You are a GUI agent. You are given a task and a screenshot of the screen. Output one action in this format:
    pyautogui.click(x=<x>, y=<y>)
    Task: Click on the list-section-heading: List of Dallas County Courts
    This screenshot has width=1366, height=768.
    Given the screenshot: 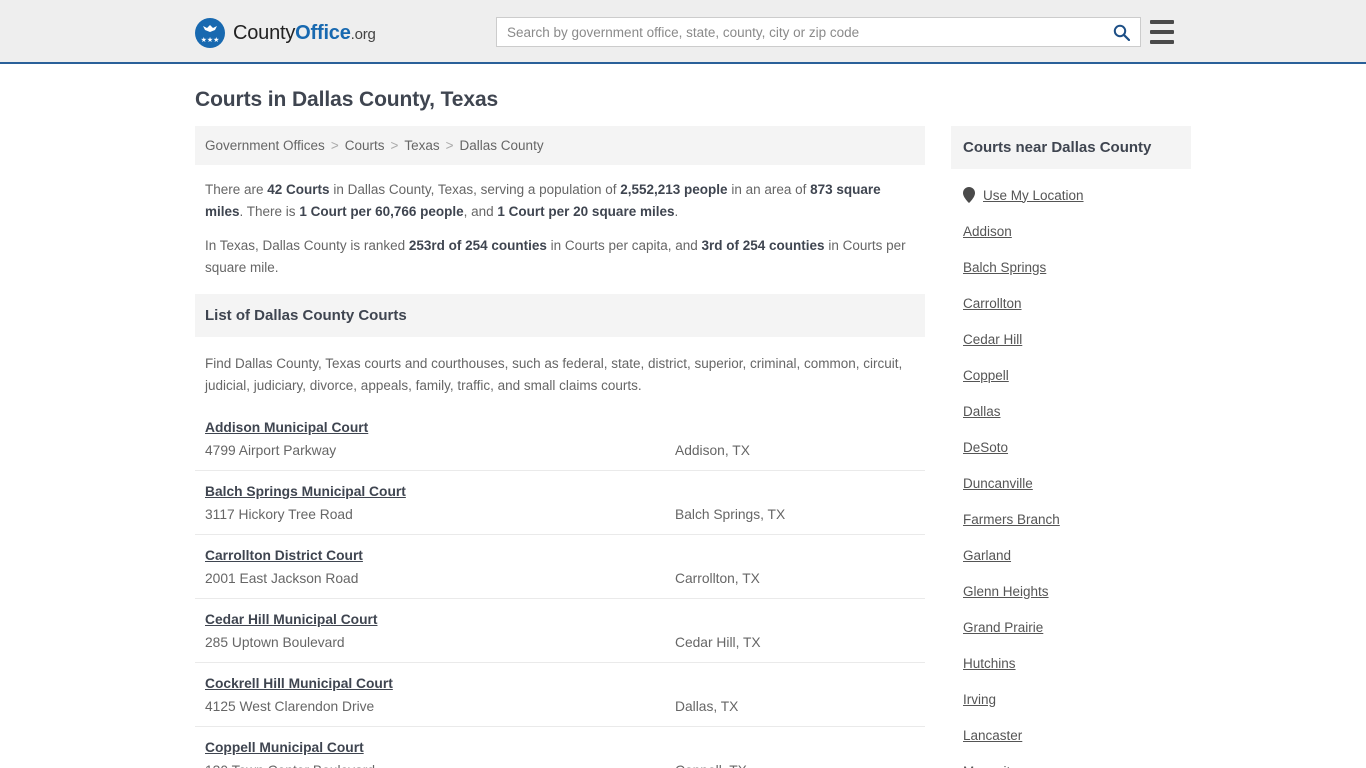 What is the action you would take?
    pyautogui.click(x=560, y=316)
    